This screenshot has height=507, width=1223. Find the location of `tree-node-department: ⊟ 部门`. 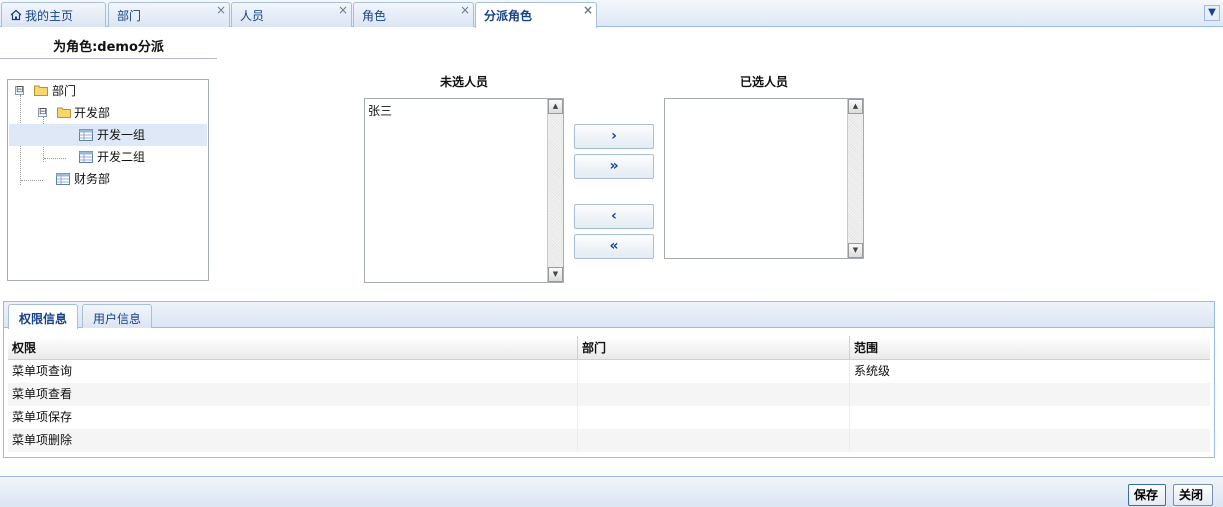

tree-node-department: ⊟ 部门 is located at coordinates (107, 91).